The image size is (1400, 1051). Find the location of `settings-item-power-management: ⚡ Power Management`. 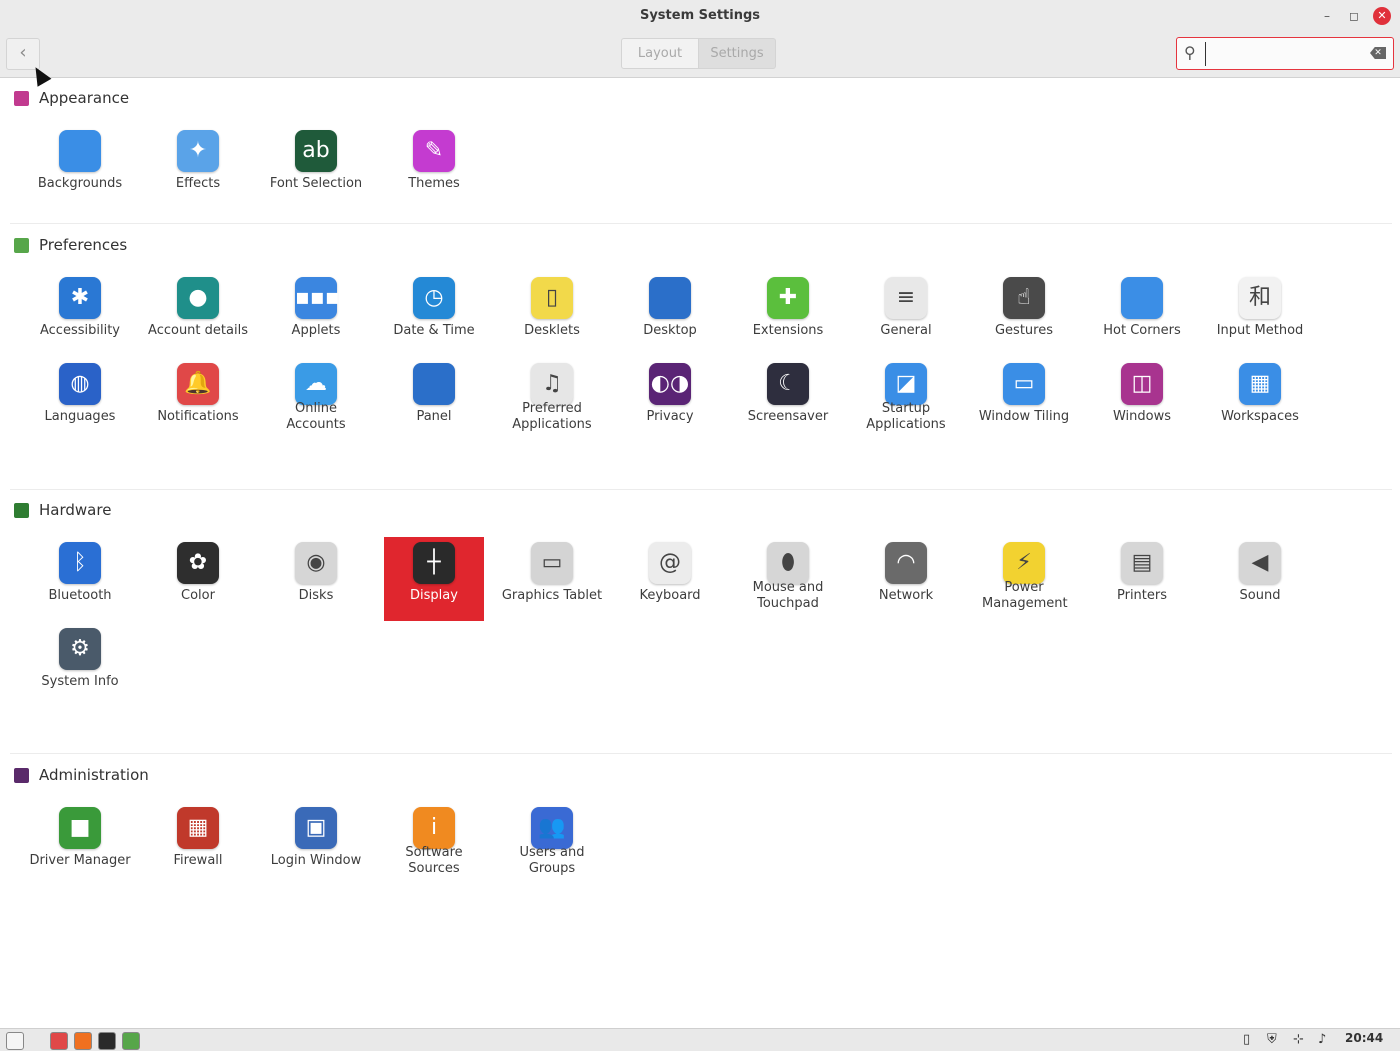

settings-item-power-management: ⚡ Power Management is located at coordinates (1024, 579).